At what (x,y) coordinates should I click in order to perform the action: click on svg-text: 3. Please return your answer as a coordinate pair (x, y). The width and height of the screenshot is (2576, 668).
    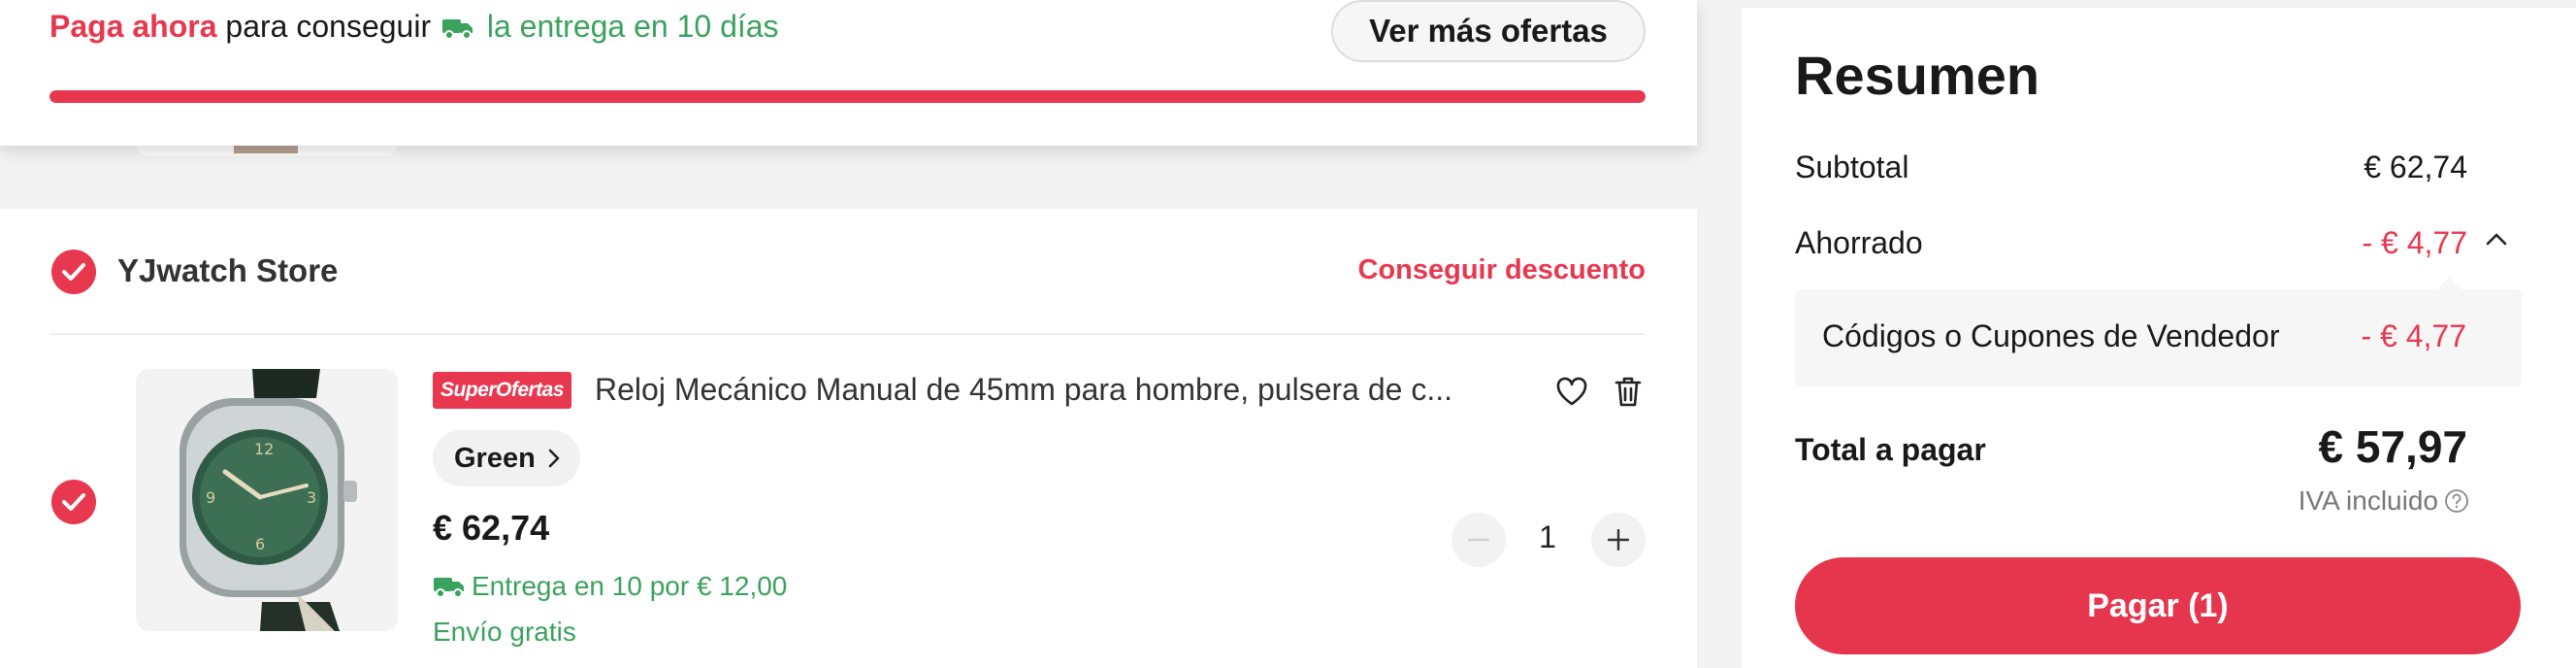
    Looking at the image, I should click on (311, 497).